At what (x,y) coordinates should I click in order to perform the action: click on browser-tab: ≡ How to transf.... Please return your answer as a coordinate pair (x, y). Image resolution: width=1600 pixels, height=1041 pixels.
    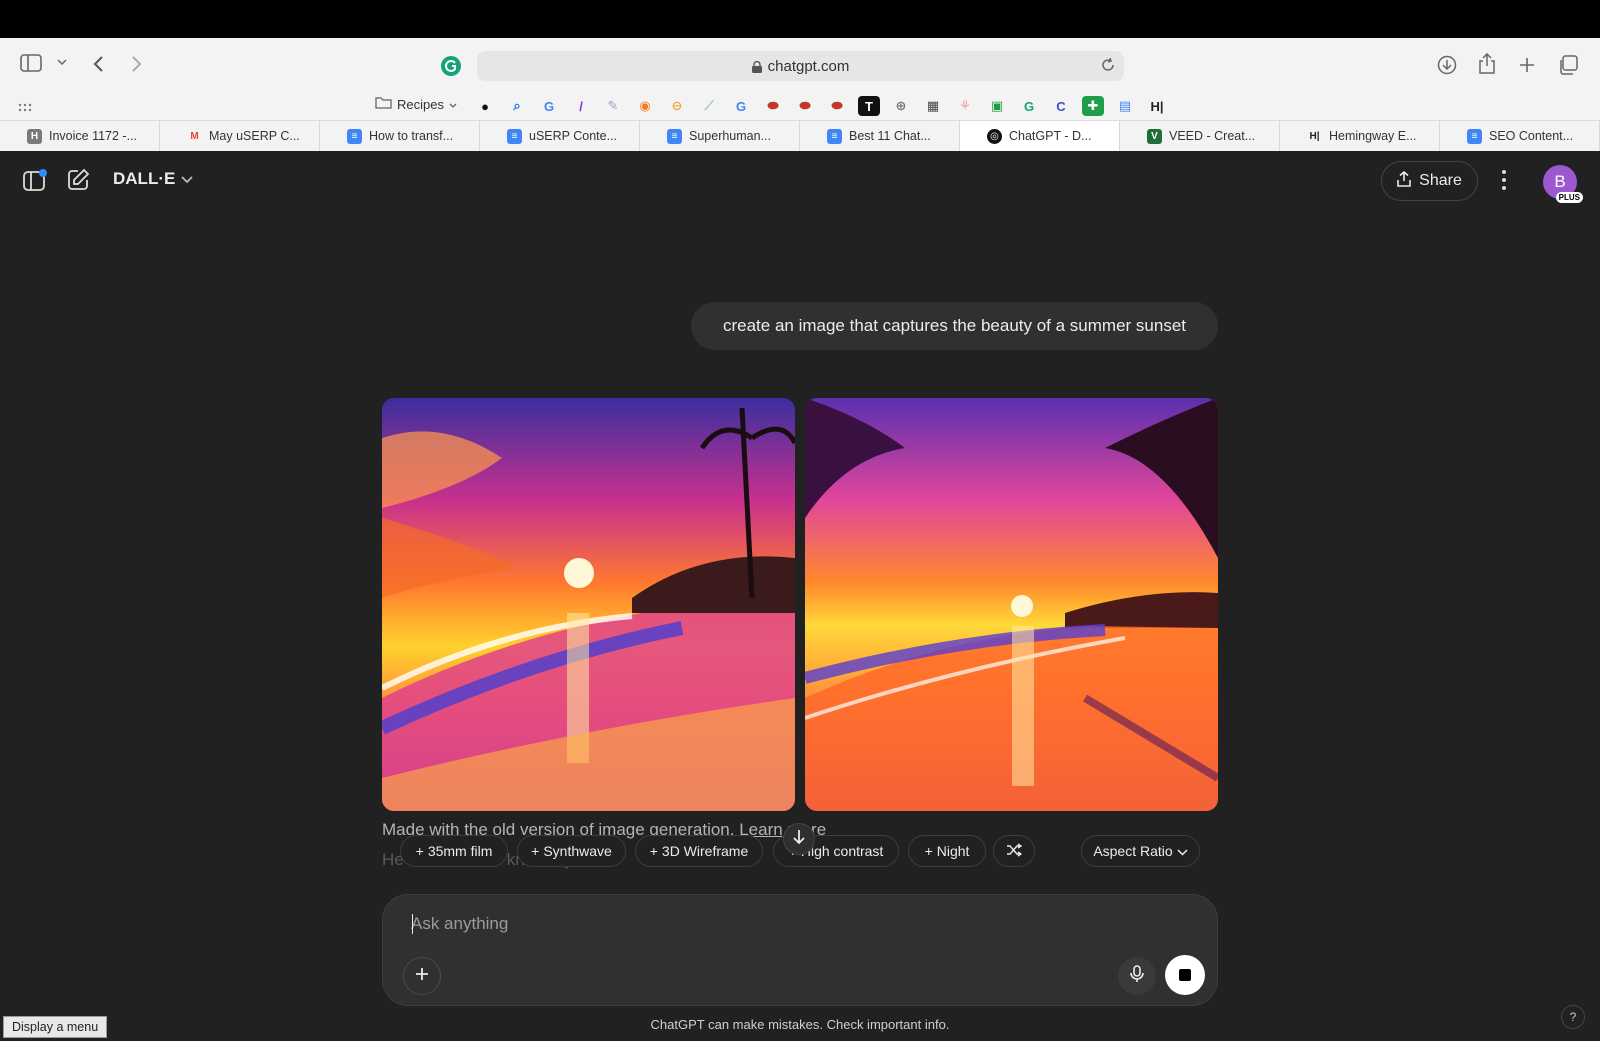
    Looking at the image, I should click on (400, 136).